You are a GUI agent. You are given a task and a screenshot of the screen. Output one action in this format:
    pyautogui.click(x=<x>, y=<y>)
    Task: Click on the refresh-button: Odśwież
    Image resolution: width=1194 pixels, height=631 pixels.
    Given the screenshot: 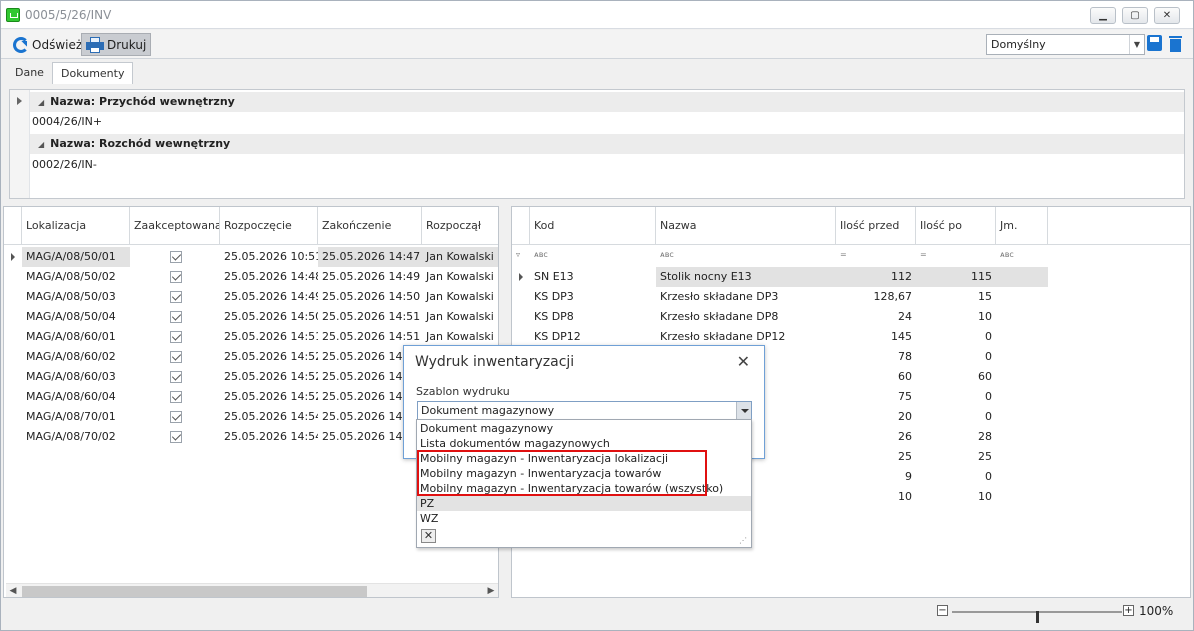 What is the action you would take?
    pyautogui.click(x=47, y=44)
    